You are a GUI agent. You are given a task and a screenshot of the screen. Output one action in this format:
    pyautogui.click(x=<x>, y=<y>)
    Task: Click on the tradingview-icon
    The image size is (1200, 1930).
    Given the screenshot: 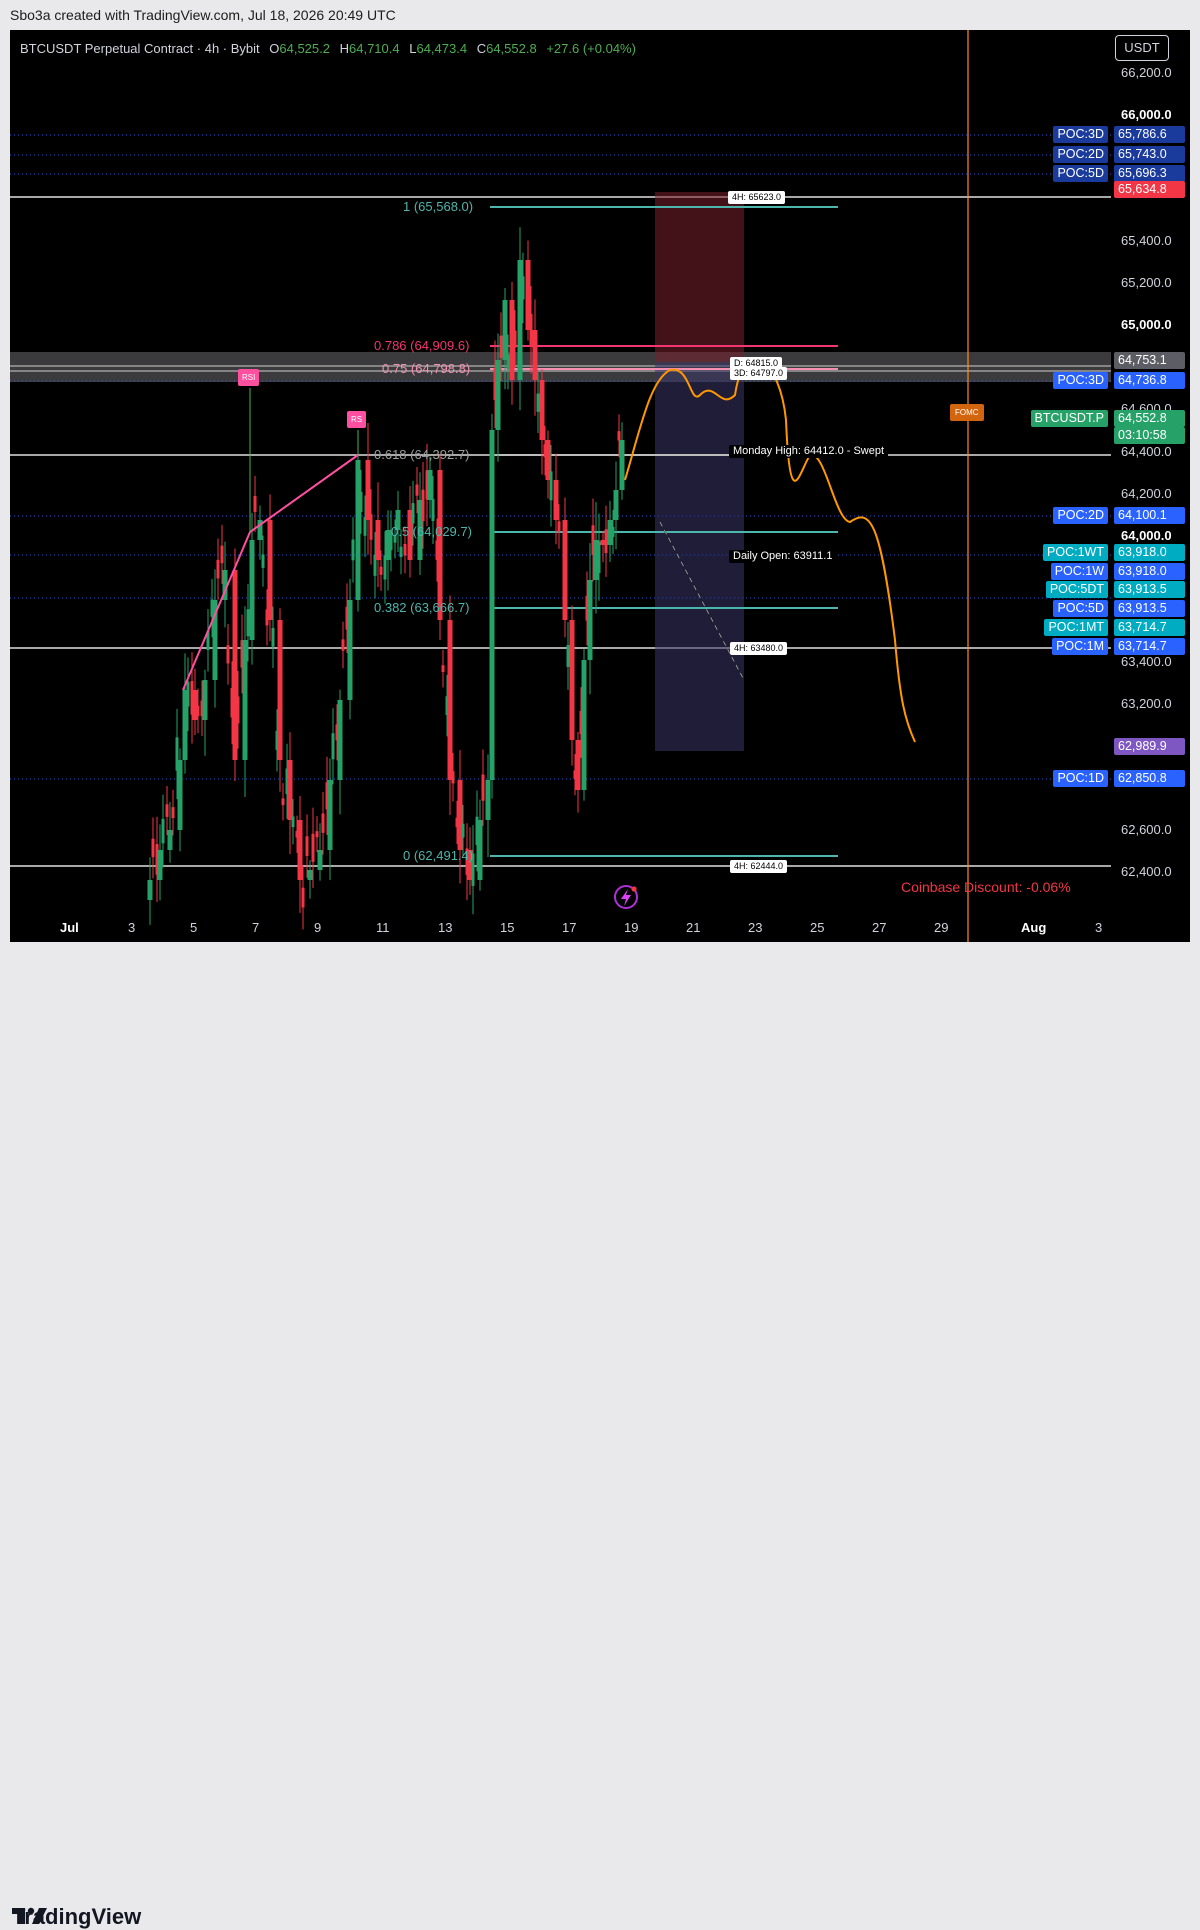 What is the action you would take?
    pyautogui.click(x=29, y=1915)
    